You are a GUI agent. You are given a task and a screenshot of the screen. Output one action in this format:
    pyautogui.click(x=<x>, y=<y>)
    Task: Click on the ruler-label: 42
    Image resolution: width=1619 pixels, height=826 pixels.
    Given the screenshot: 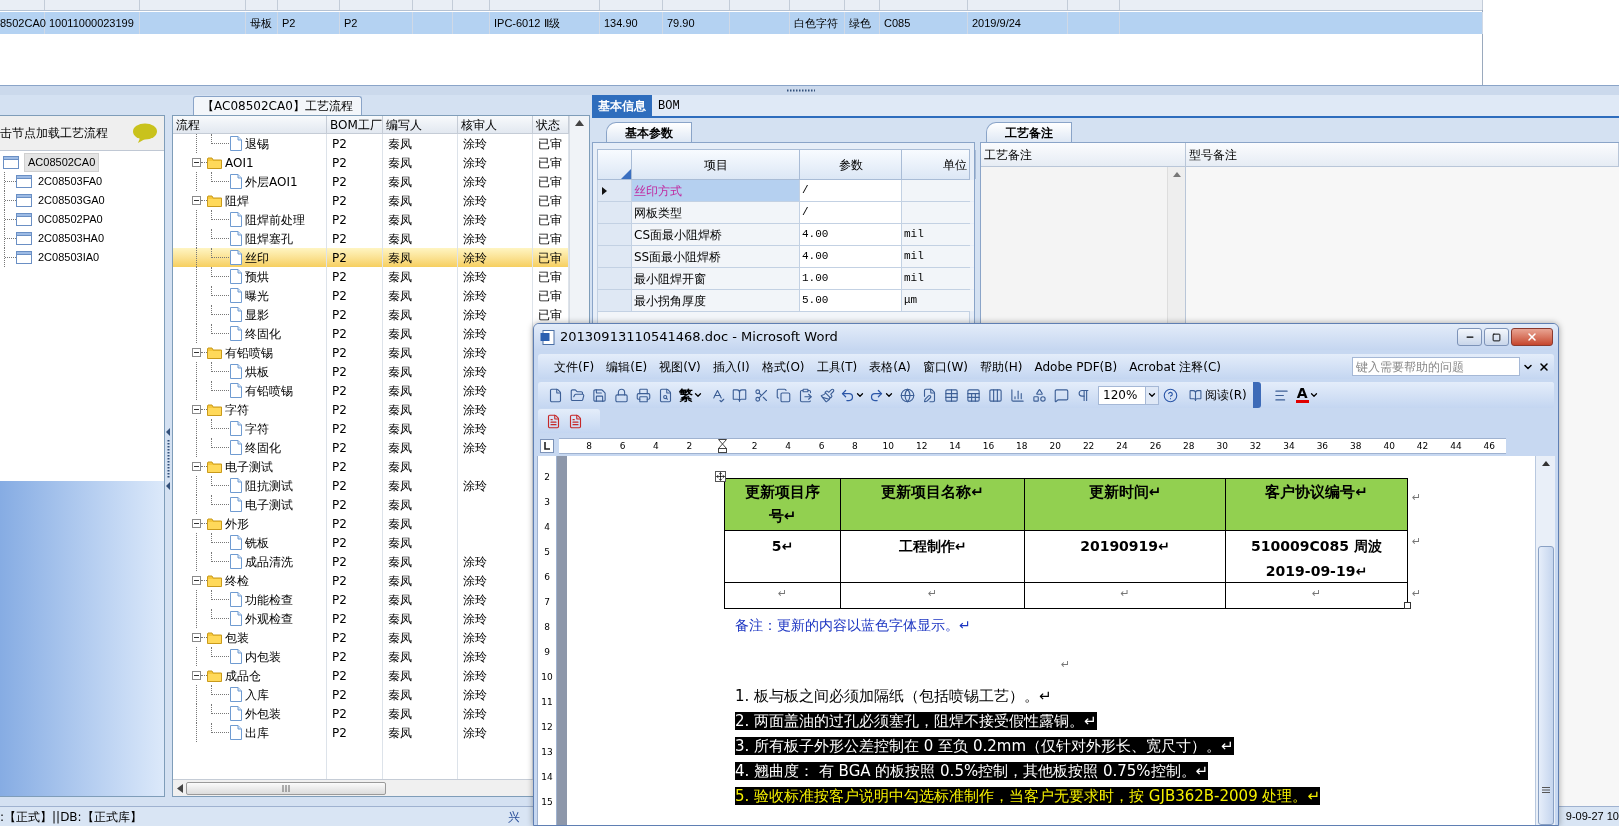 What is the action you would take?
    pyautogui.click(x=1422, y=446)
    